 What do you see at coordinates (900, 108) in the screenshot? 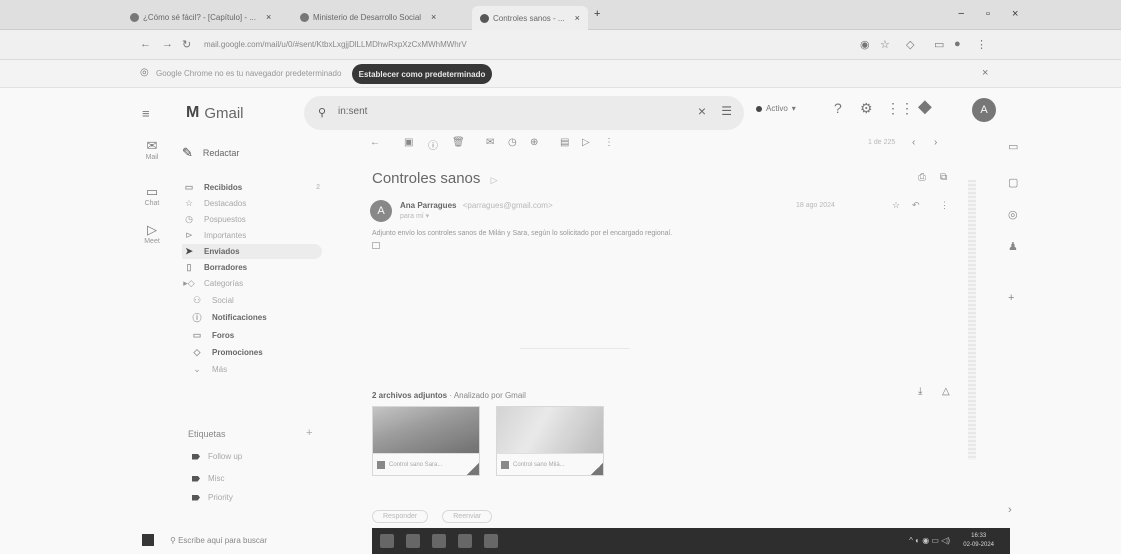
I see `apps-grid-icon: ⋮⋮` at bounding box center [900, 108].